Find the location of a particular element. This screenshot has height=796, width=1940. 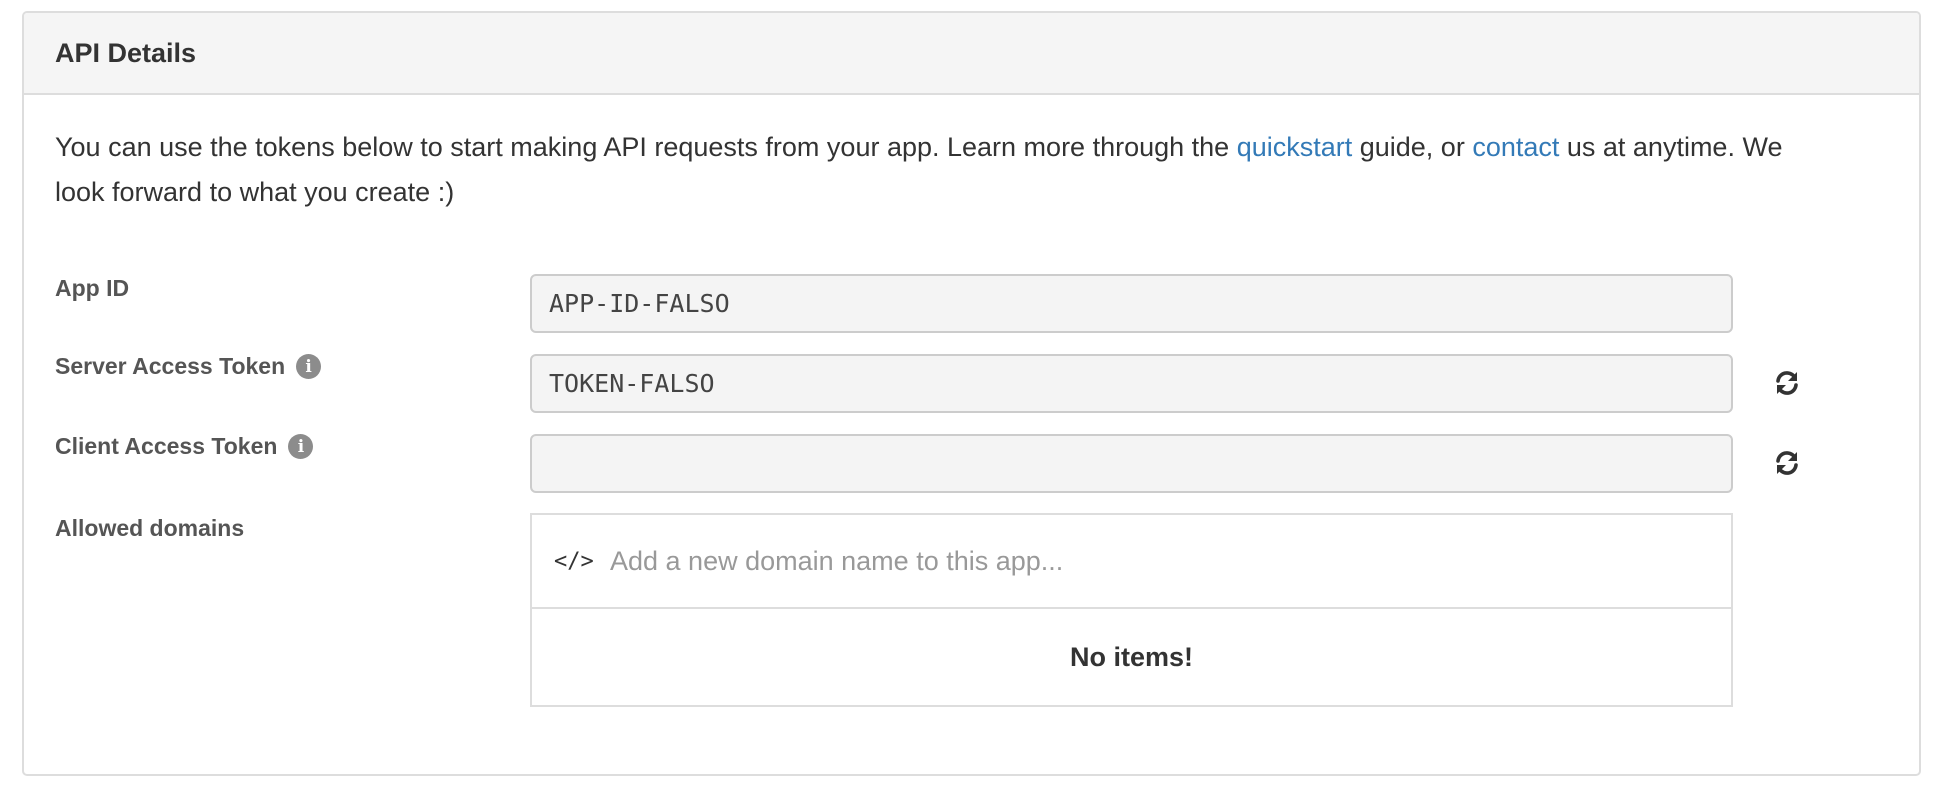

intro-text-middle: guide, or is located at coordinates (1412, 147).